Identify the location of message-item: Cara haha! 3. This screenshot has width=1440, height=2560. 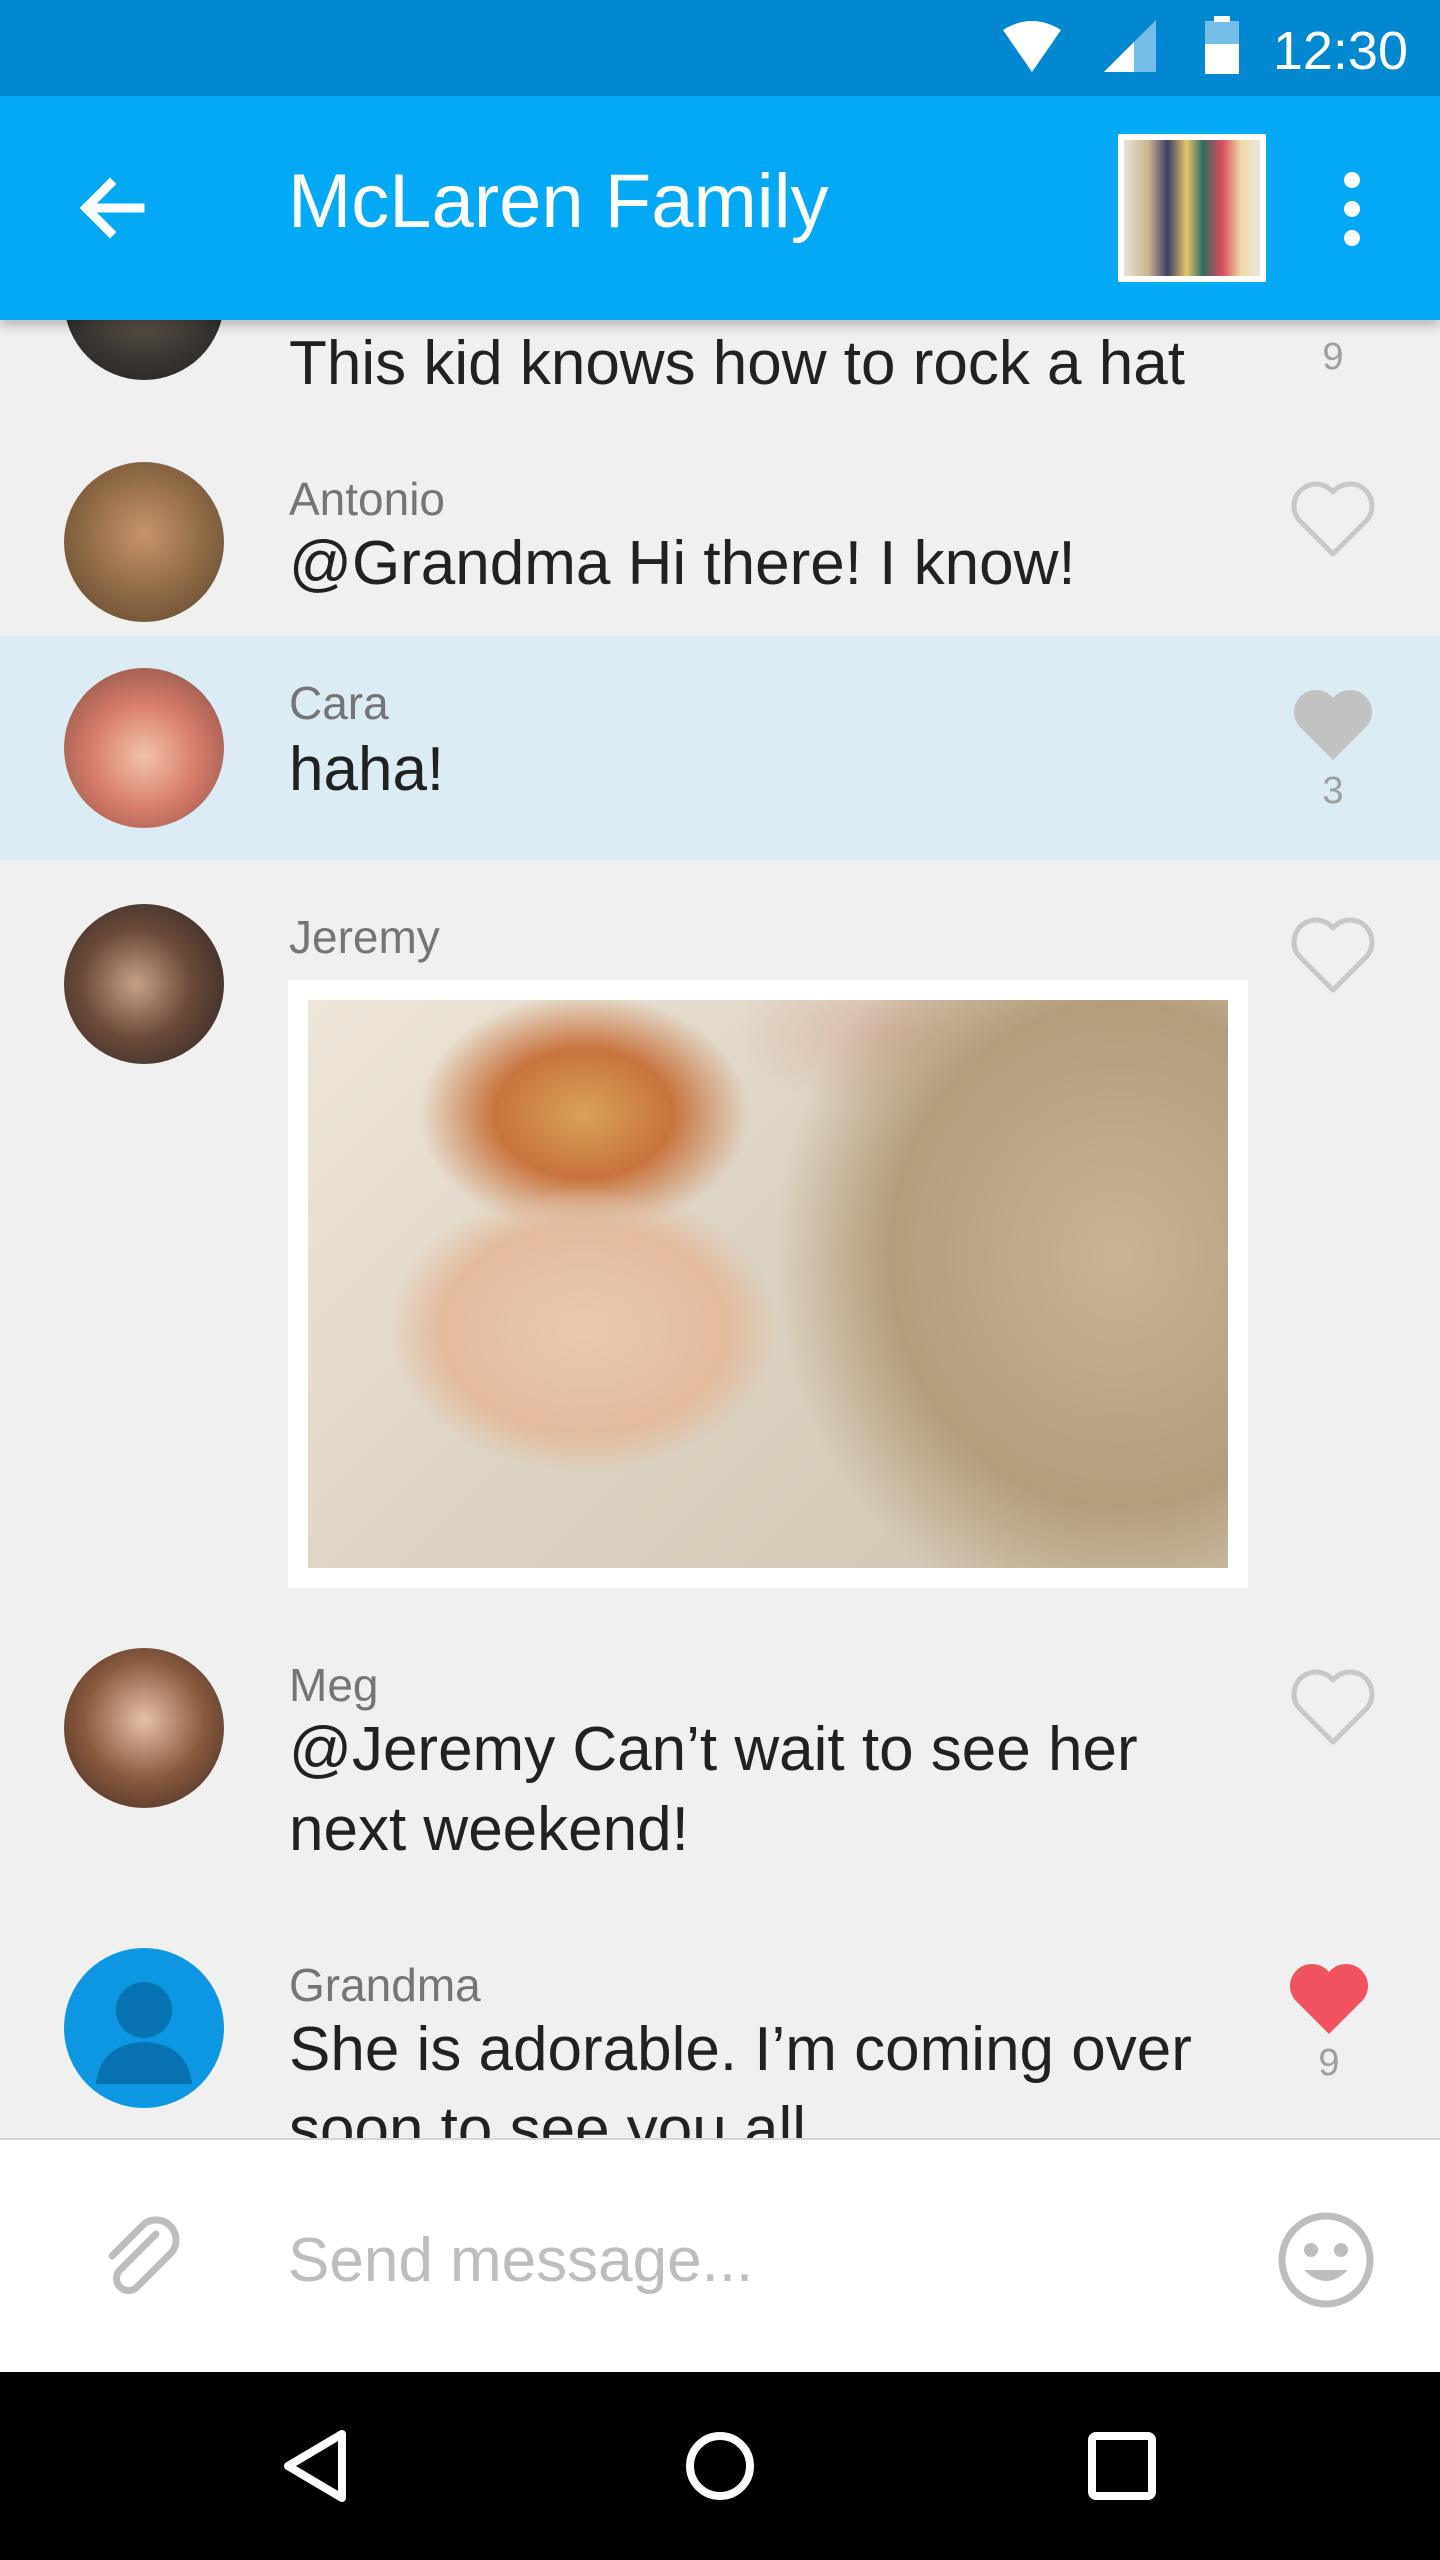
(720, 748).